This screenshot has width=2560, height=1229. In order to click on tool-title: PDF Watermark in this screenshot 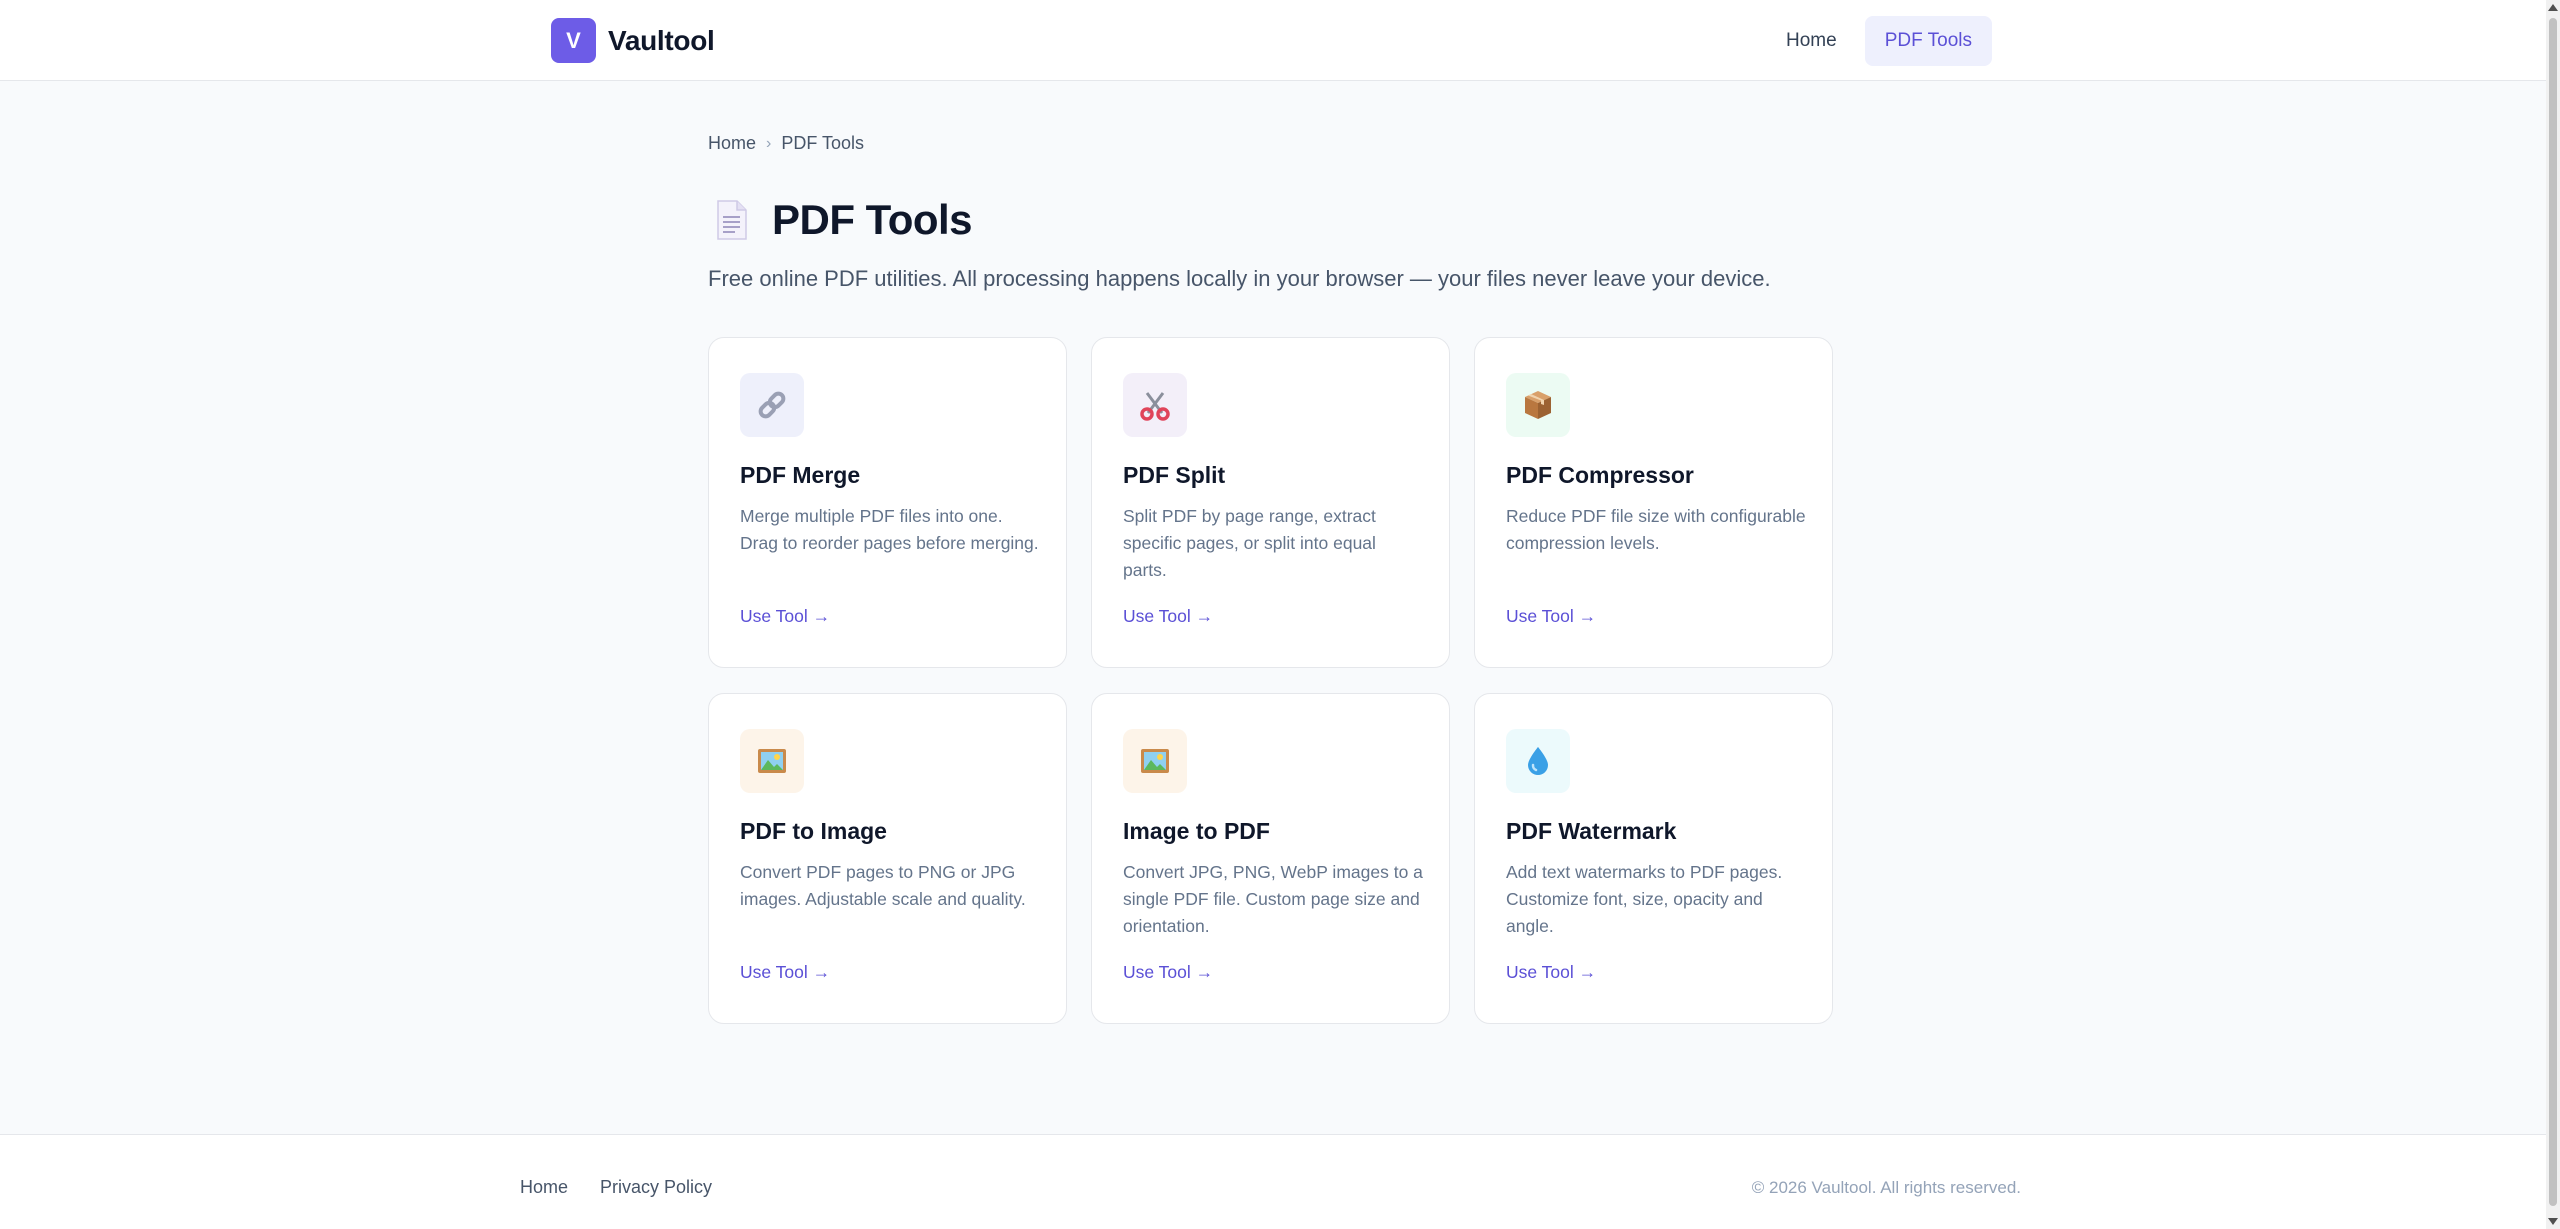, I will do `click(1591, 831)`.